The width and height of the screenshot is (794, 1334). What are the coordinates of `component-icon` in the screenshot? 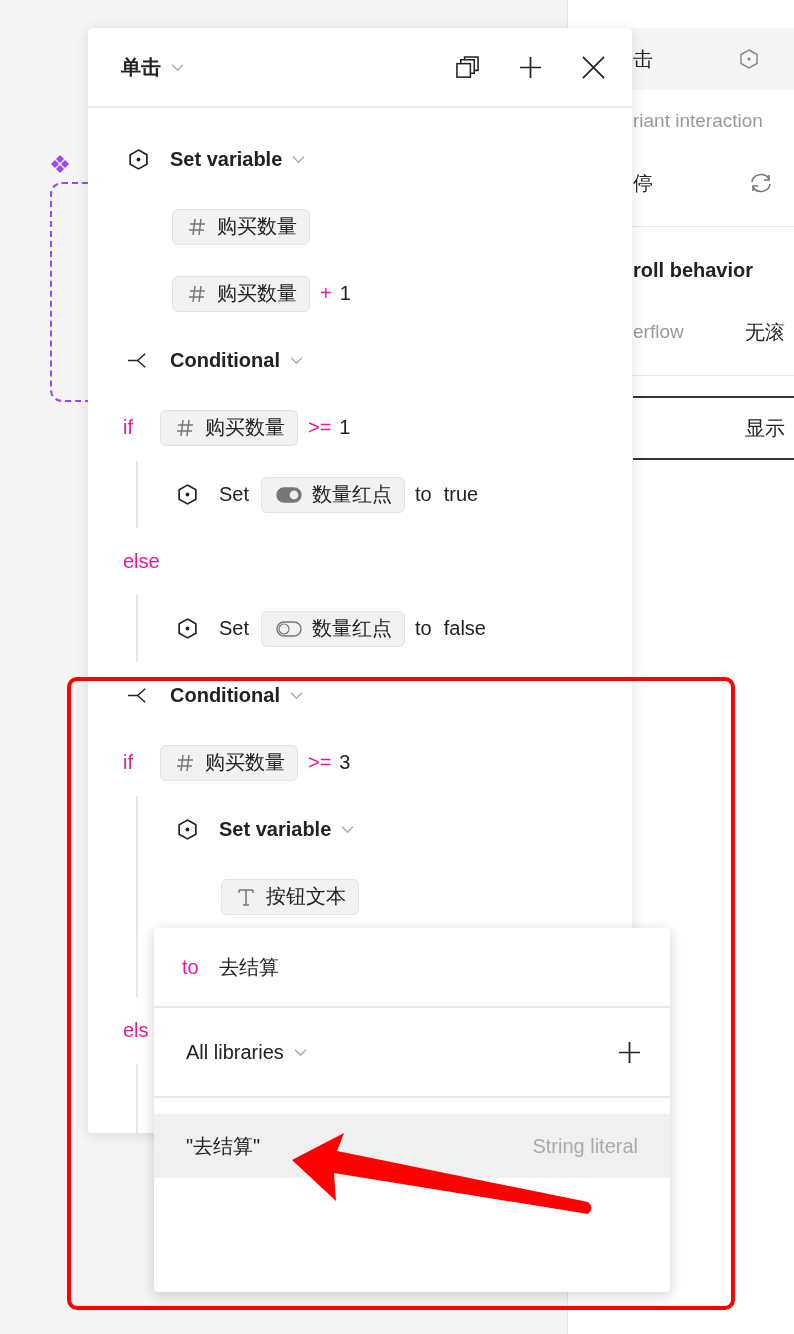 It's located at (60, 164).